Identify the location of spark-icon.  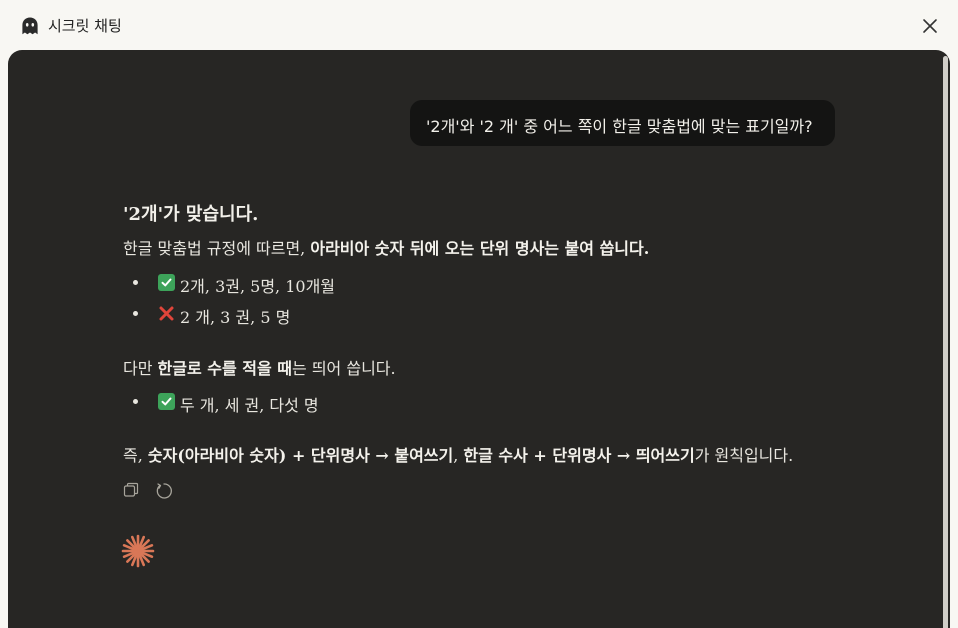
(138, 551).